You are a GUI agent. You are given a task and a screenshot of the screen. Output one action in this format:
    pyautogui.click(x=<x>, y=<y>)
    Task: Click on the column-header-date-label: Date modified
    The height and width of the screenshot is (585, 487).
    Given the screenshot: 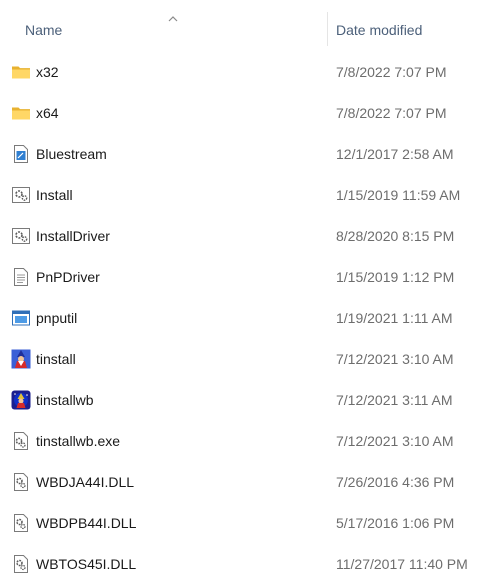 What is the action you would take?
    pyautogui.click(x=379, y=30)
    